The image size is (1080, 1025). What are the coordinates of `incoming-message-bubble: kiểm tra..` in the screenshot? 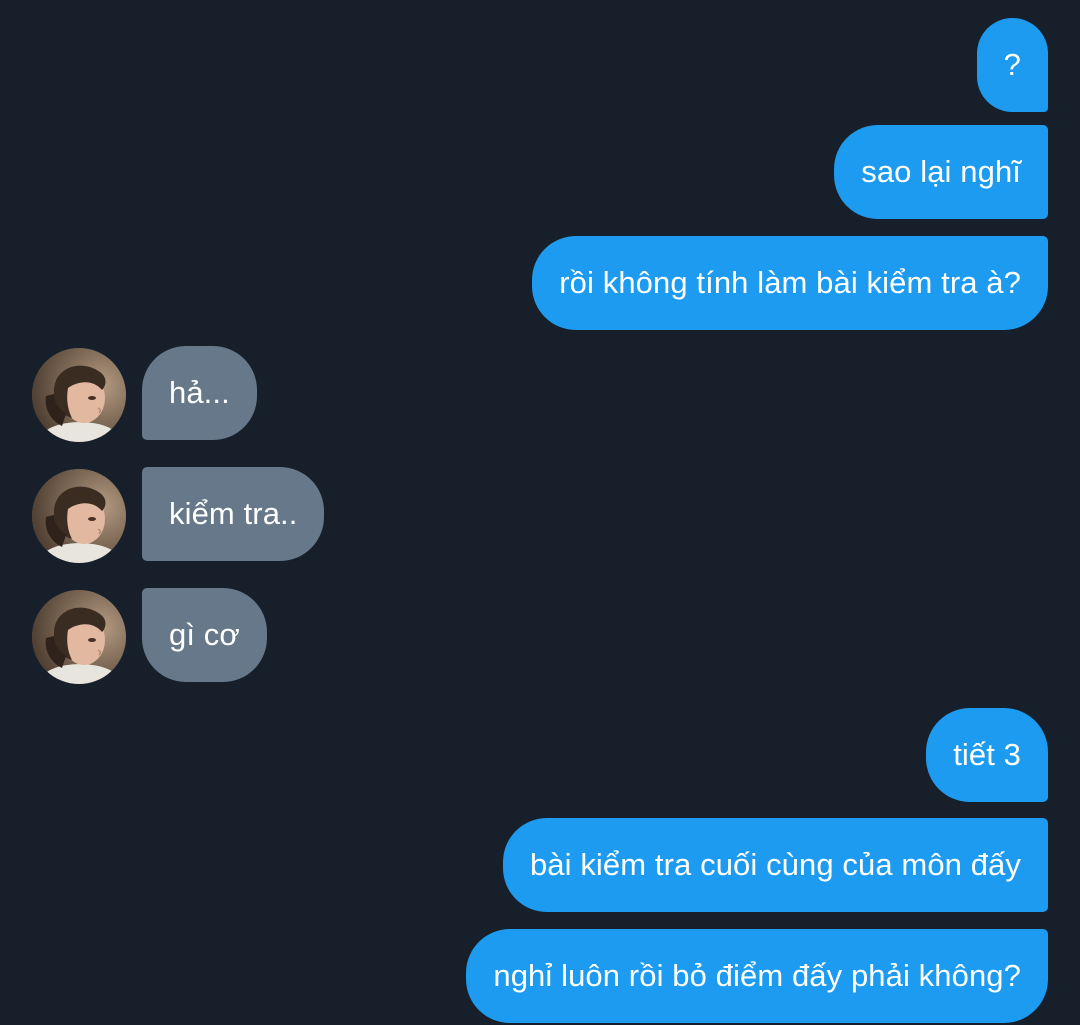 It's located at (233, 514).